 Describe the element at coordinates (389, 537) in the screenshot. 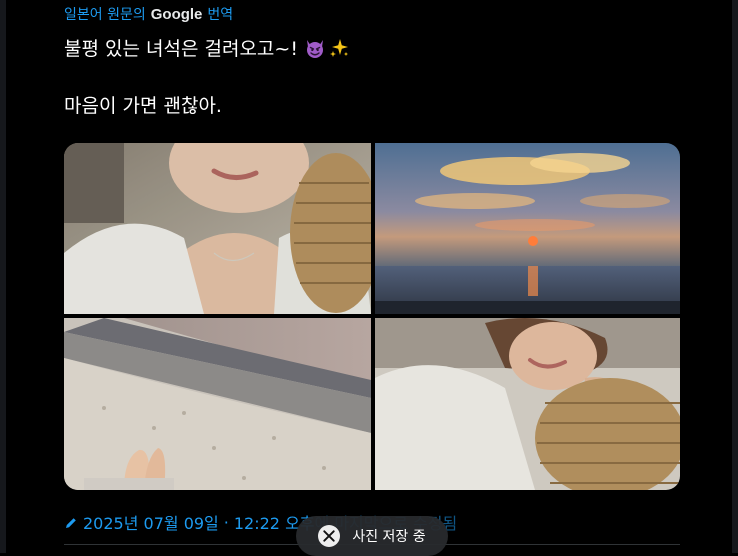

I see `toast-label: 사진 저장 중` at that location.